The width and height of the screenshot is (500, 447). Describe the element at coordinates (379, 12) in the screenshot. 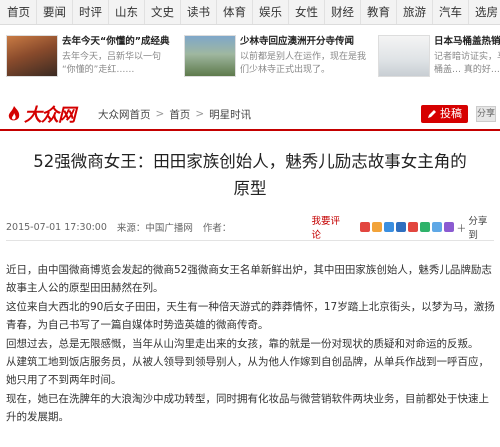

I see `nav-item-education: 教育` at that location.